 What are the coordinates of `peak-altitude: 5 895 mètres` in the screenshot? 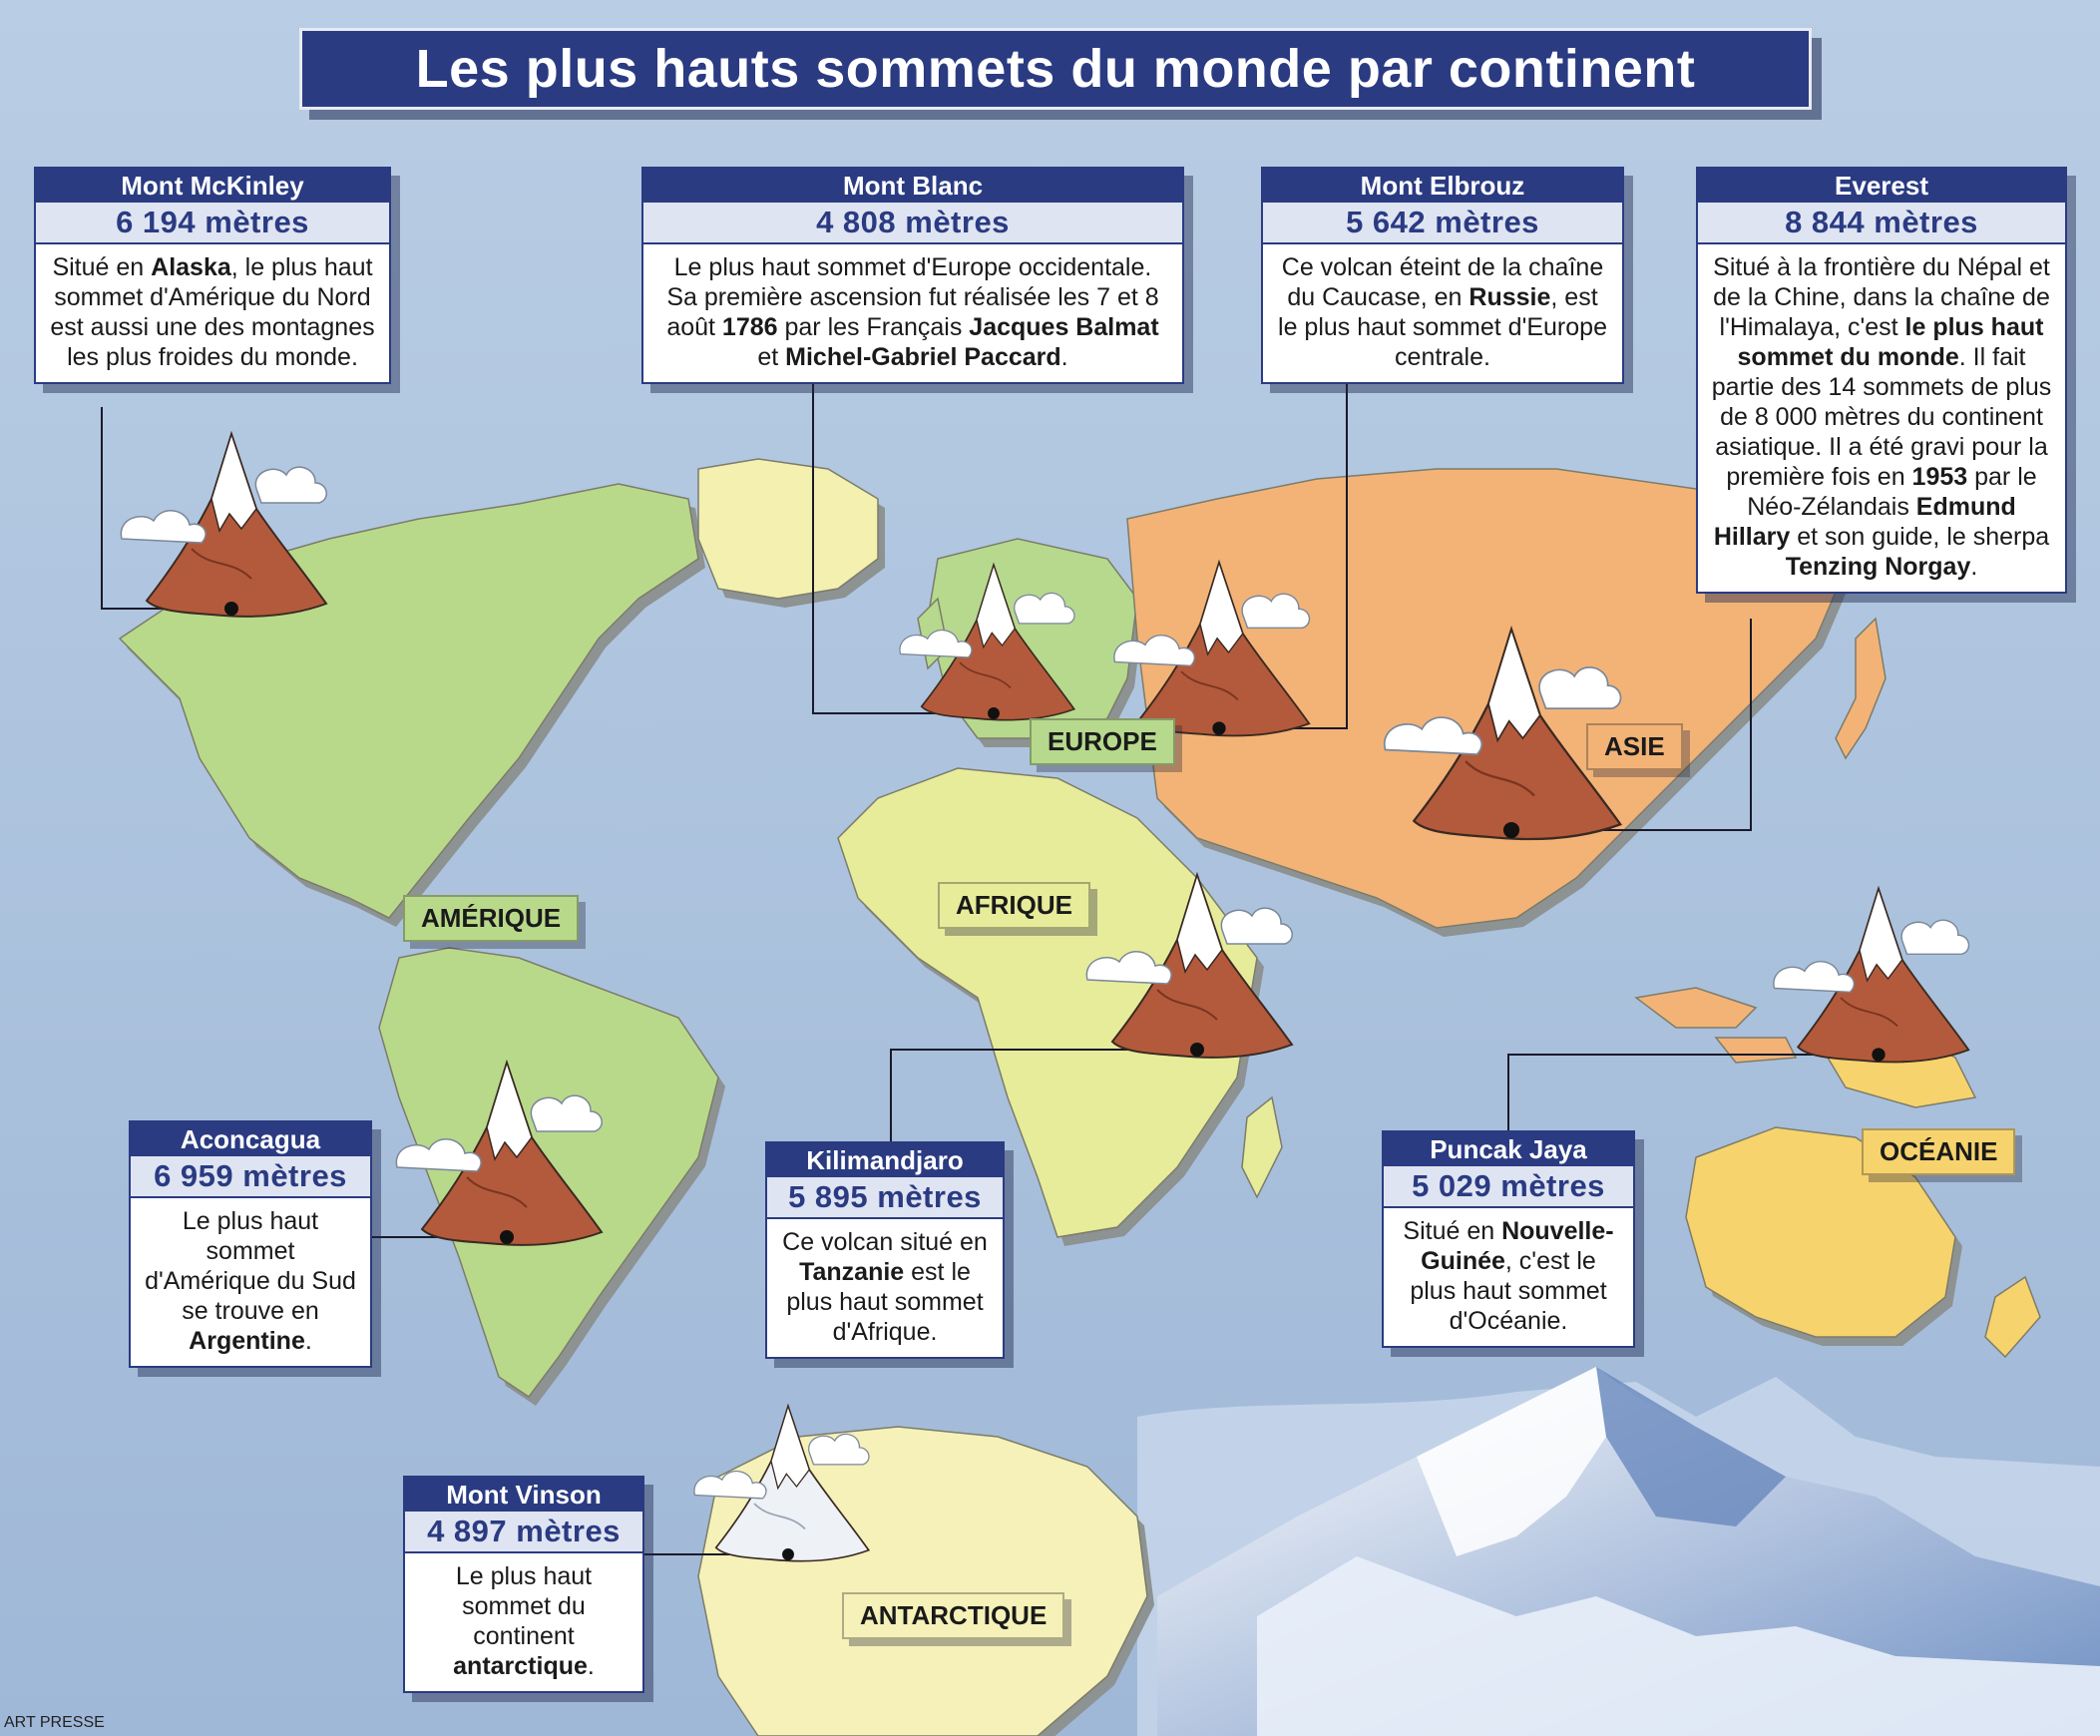 It's located at (885, 1198).